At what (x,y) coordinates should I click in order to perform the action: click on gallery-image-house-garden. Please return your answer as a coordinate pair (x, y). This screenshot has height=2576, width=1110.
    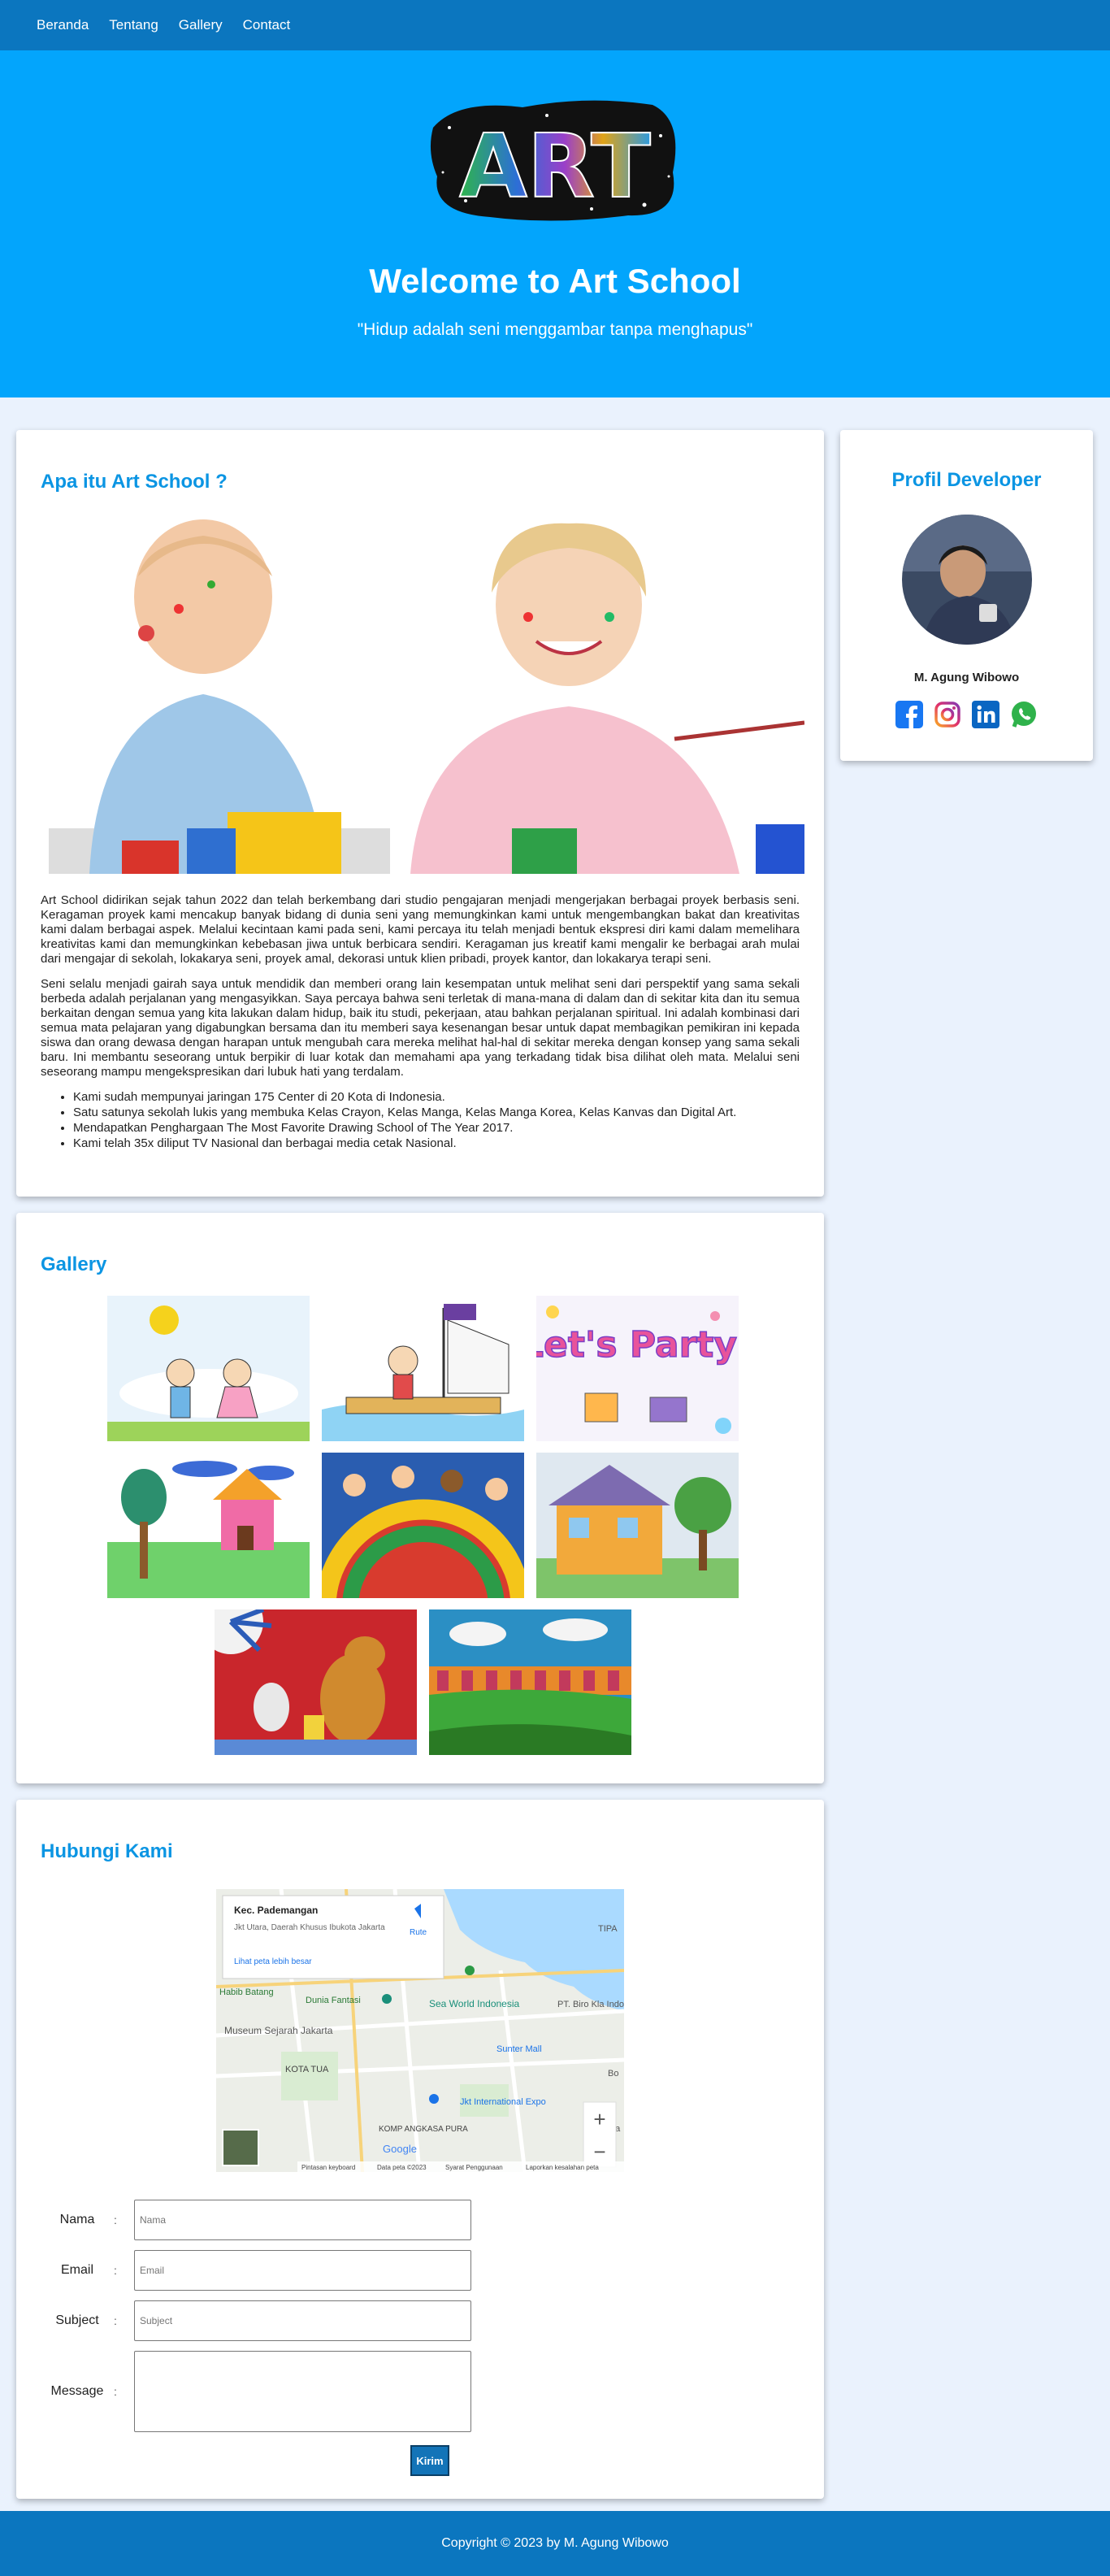
    Looking at the image, I should click on (637, 1525).